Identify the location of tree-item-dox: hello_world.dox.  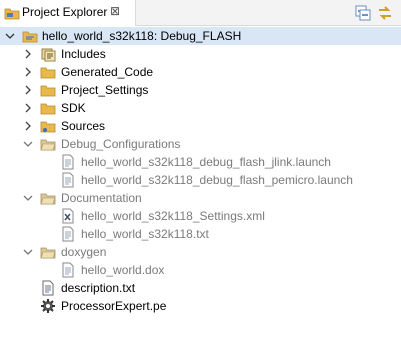
(200, 270).